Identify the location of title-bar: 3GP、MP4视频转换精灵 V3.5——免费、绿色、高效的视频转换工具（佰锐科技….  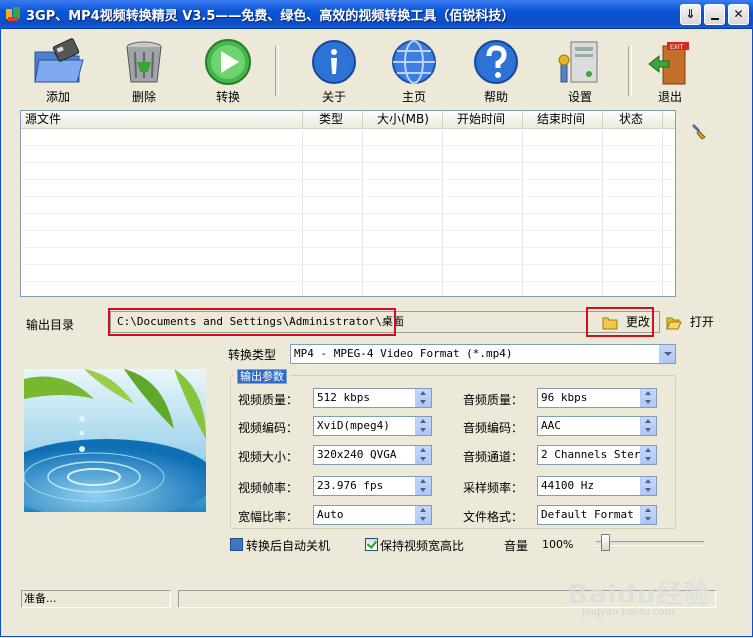
(376, 14).